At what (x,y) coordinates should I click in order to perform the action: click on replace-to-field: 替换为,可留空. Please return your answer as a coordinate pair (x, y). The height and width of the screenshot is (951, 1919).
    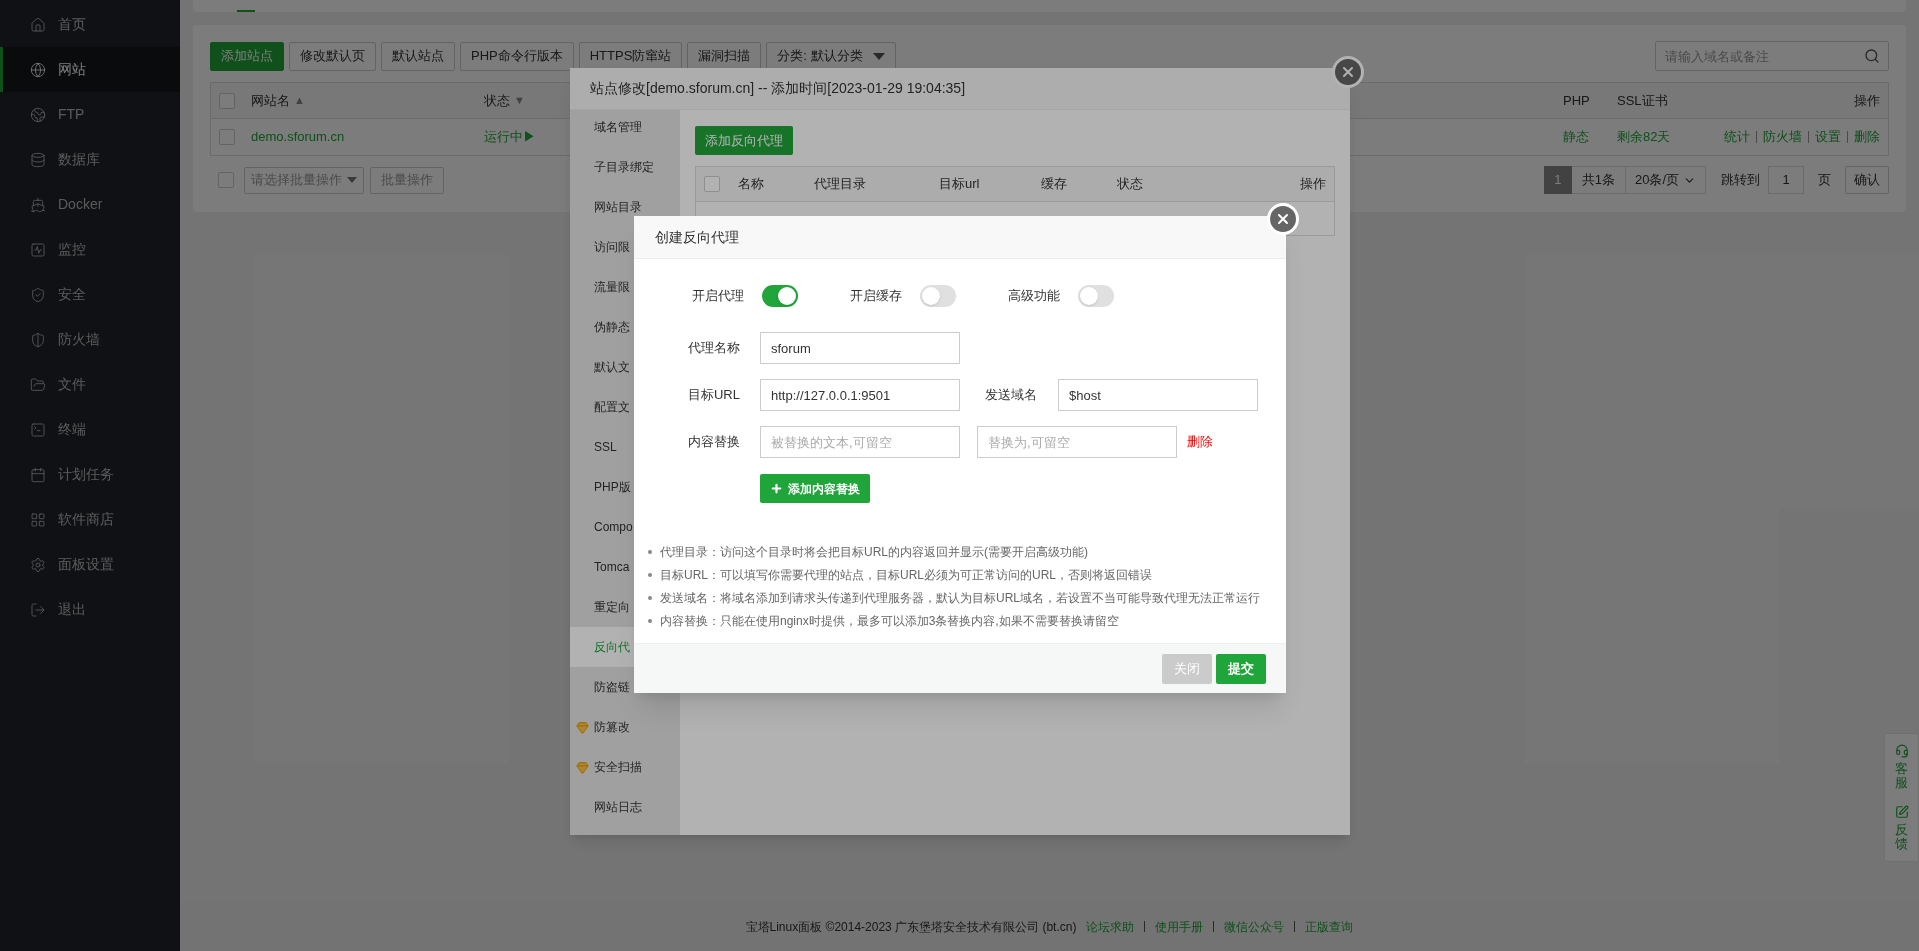
    Looking at the image, I should click on (1077, 442).